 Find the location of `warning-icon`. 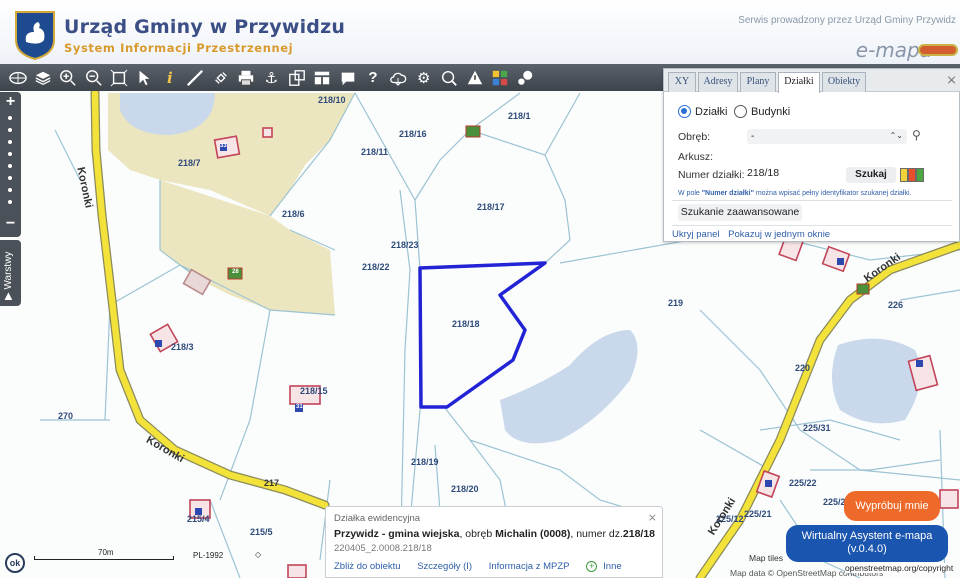

warning-icon is located at coordinates (474, 77).